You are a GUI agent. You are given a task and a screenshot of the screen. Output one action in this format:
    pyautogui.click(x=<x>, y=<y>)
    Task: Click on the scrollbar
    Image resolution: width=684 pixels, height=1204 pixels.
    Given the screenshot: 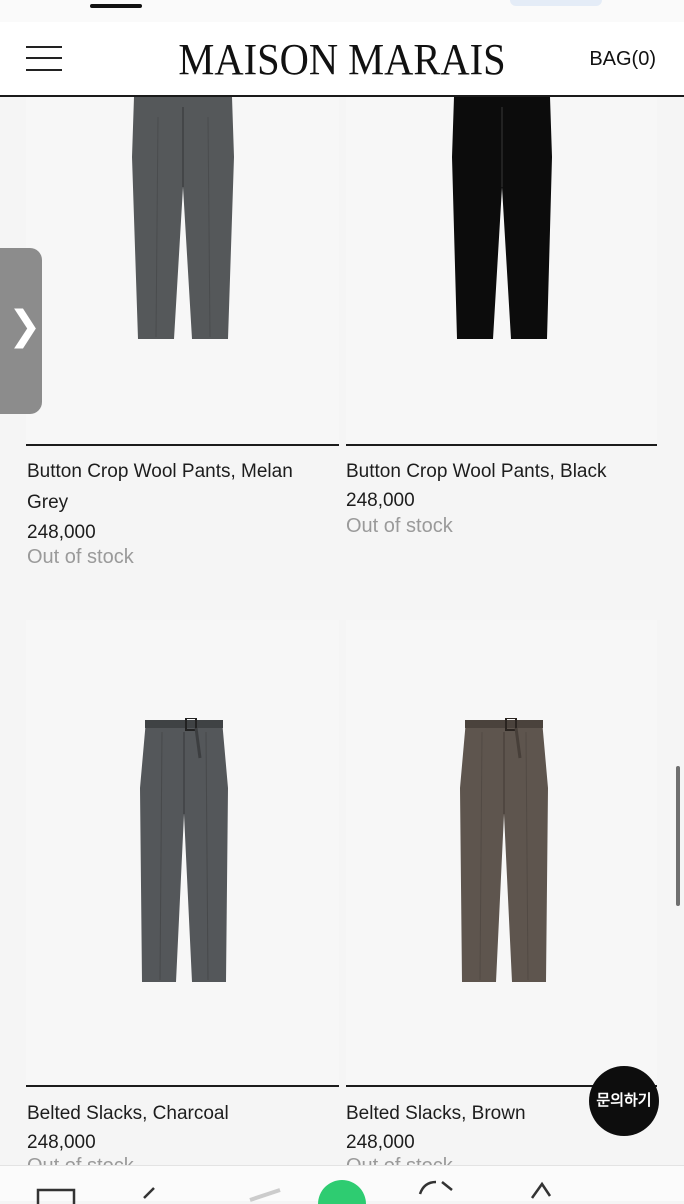 What is the action you would take?
    pyautogui.click(x=678, y=836)
    